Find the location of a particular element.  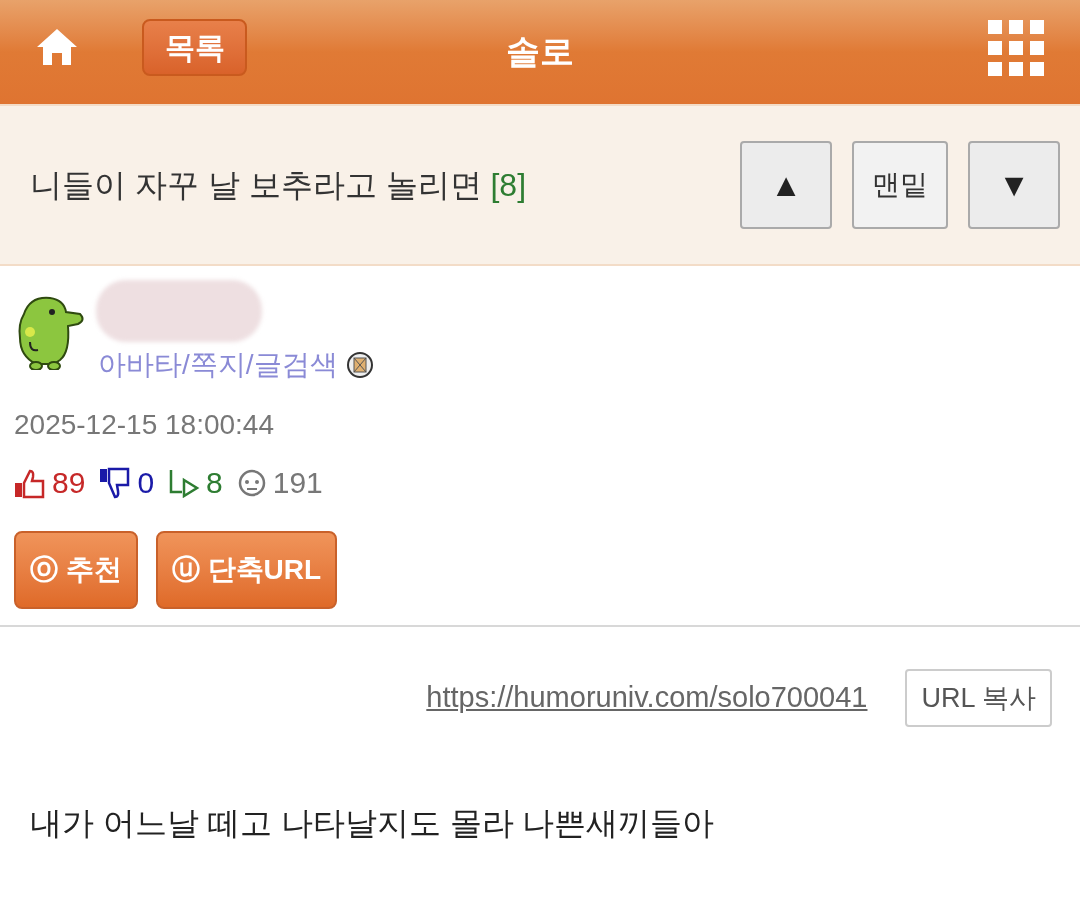

author-links: 아바타/쪽지/글검색 is located at coordinates (218, 365).